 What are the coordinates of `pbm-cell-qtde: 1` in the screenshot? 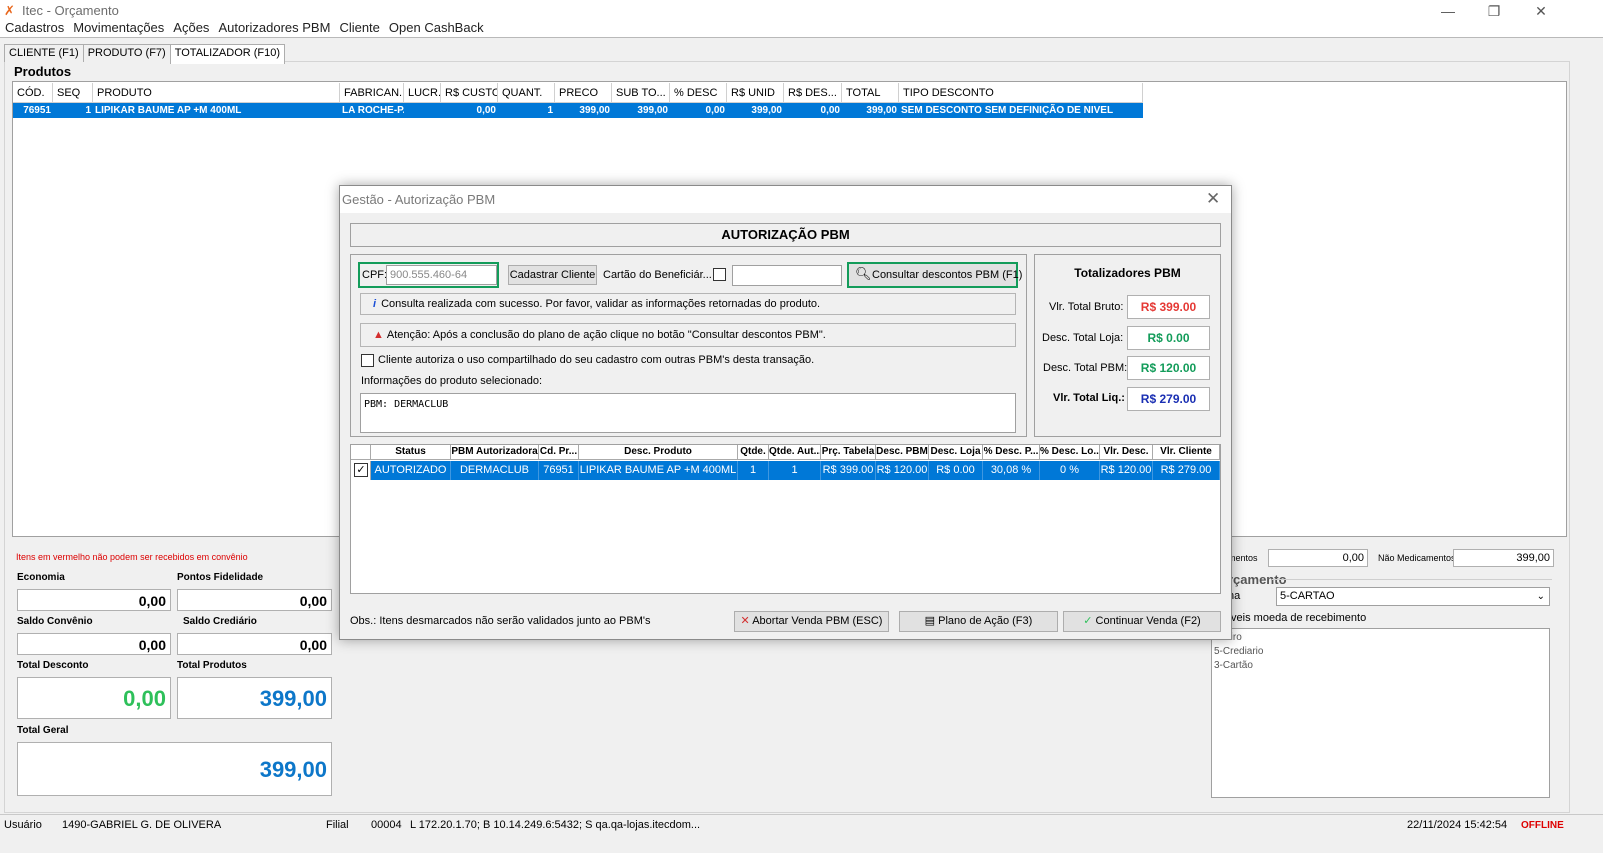 It's located at (753, 470).